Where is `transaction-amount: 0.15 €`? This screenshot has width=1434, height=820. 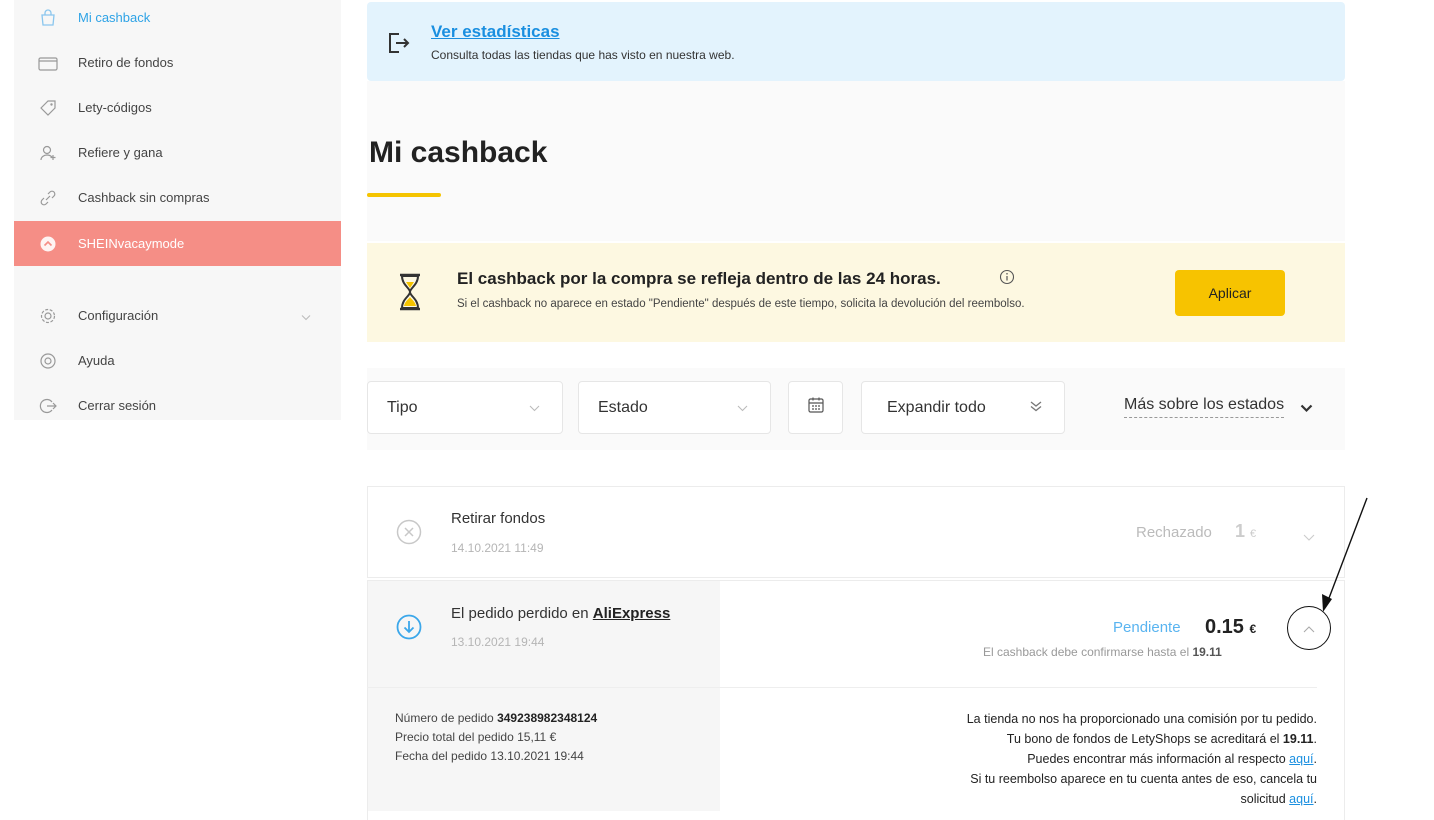 transaction-amount: 0.15 € is located at coordinates (1231, 627).